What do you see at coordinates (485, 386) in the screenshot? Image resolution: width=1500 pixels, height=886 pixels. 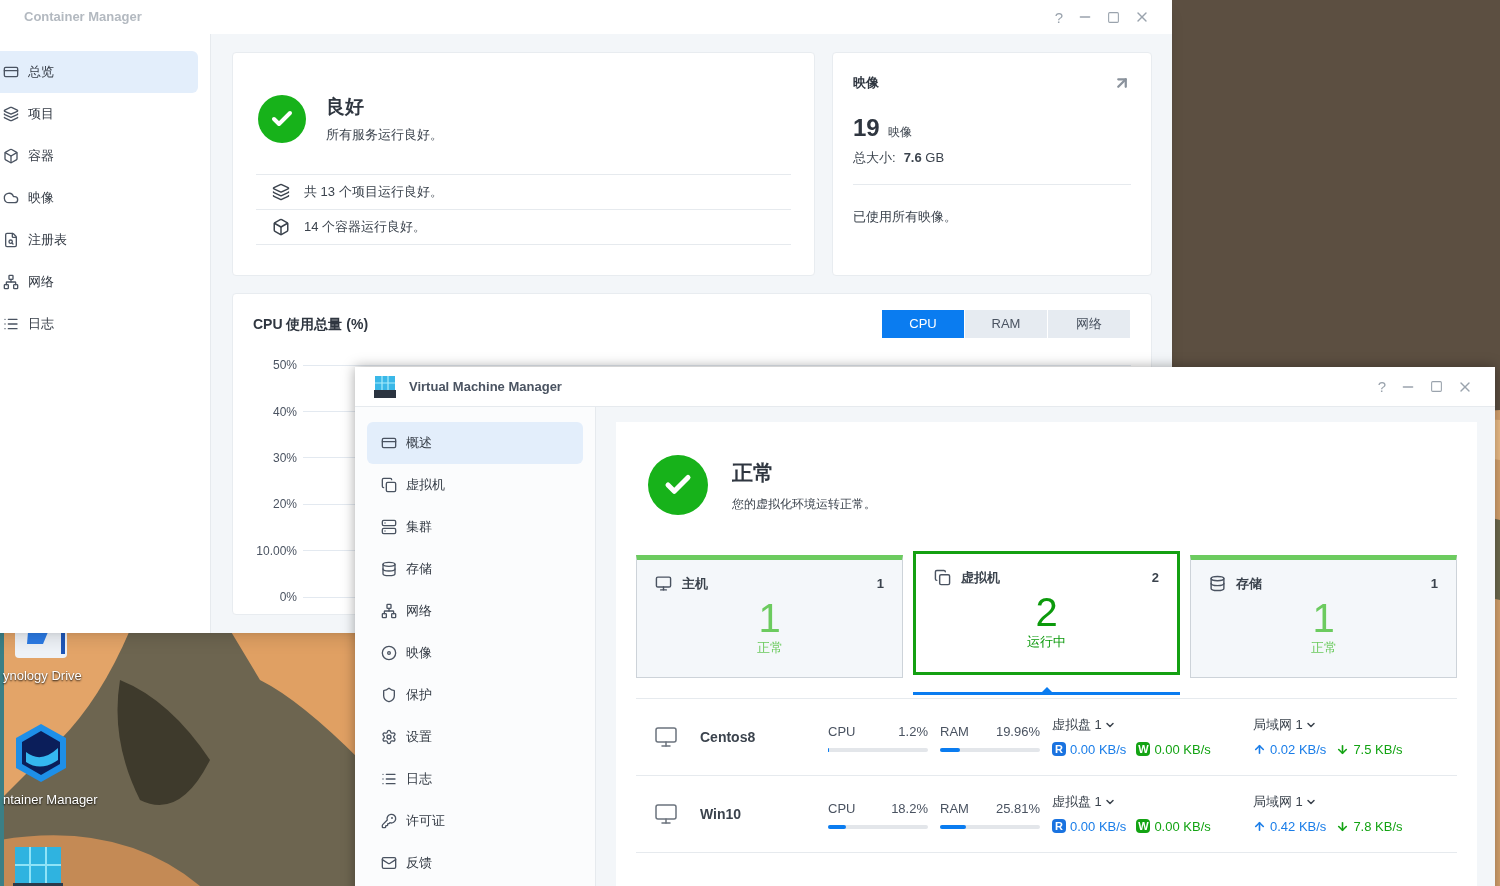 I see `window-title: Virtual Machine Manager` at bounding box center [485, 386].